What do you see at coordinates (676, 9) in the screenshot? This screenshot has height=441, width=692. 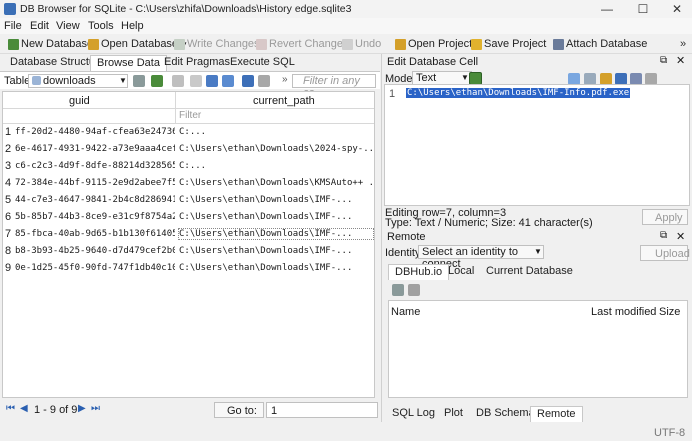 I see `close-button: ✕` at bounding box center [676, 9].